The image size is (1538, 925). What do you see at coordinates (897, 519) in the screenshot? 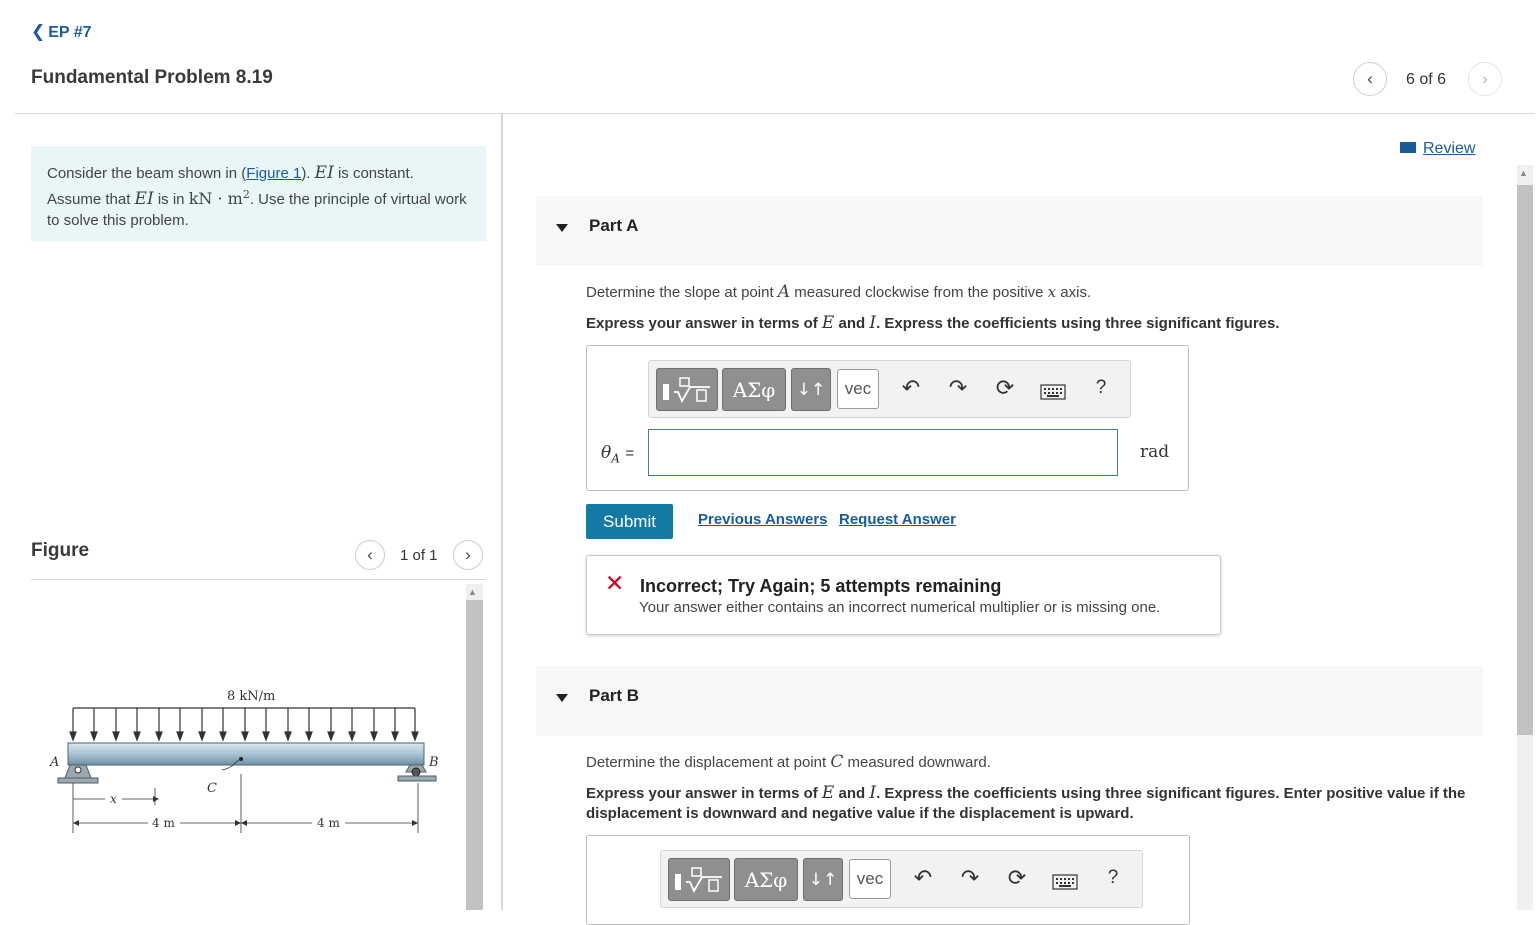
I see `request-answer-link: Request Answer` at bounding box center [897, 519].